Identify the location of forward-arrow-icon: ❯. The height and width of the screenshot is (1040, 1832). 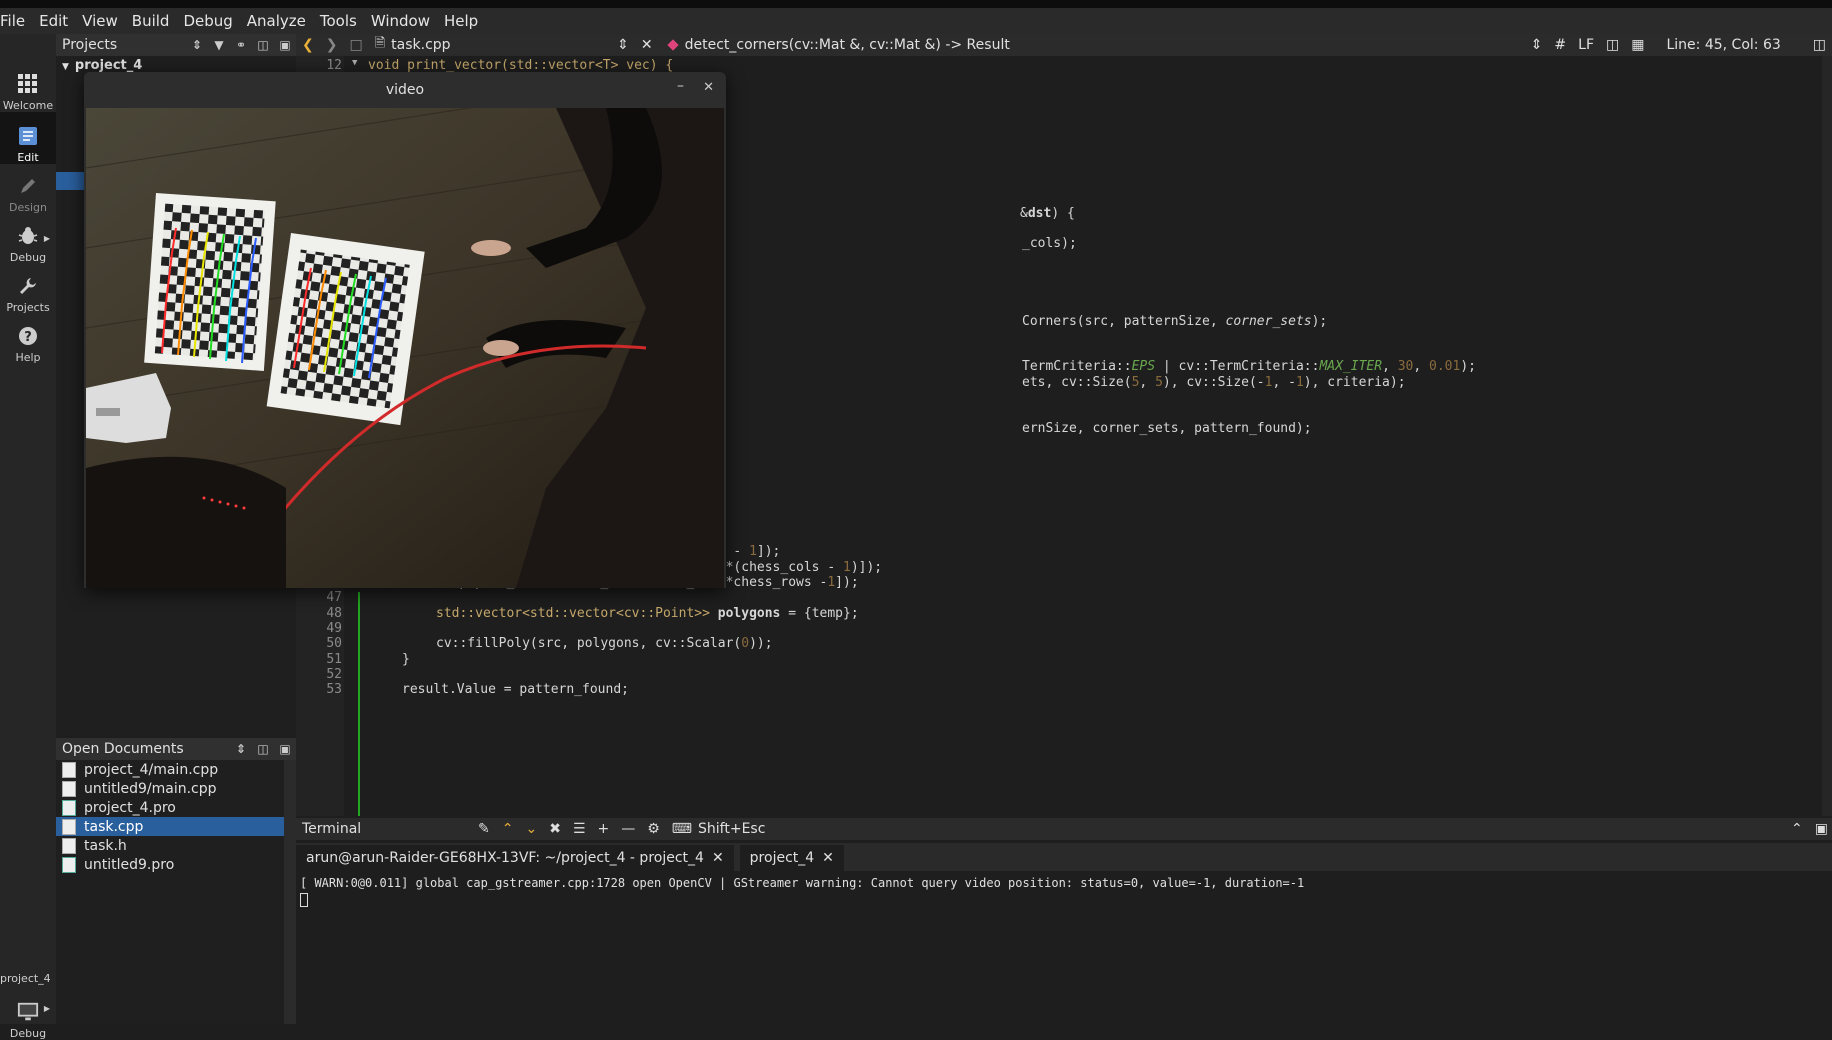
(332, 45).